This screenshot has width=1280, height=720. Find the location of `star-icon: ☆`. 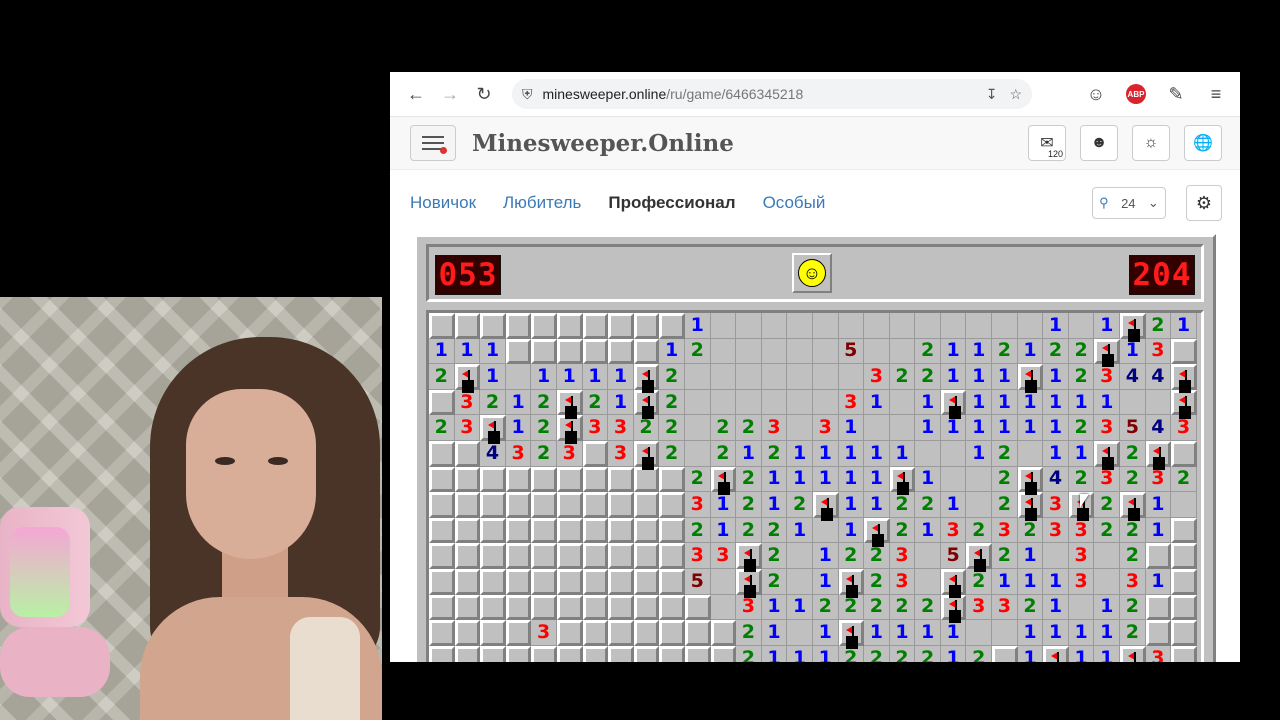

star-icon: ☆ is located at coordinates (1015, 94).